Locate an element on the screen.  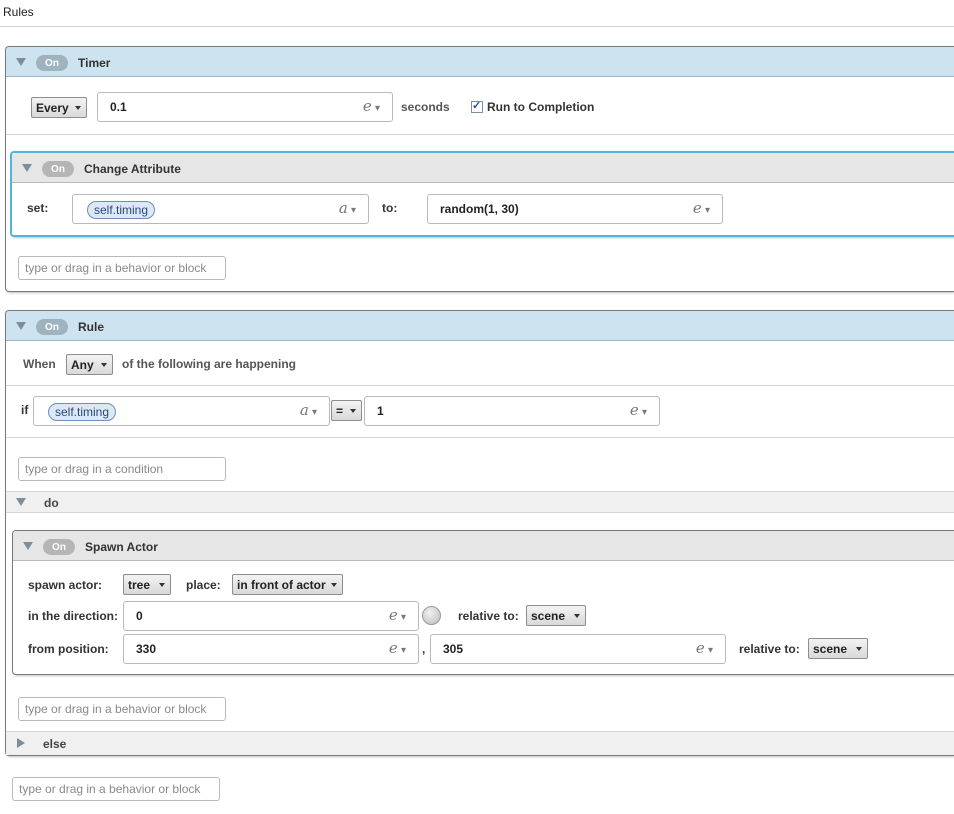
change-attribute-on-toggle: On is located at coordinates (58, 169).